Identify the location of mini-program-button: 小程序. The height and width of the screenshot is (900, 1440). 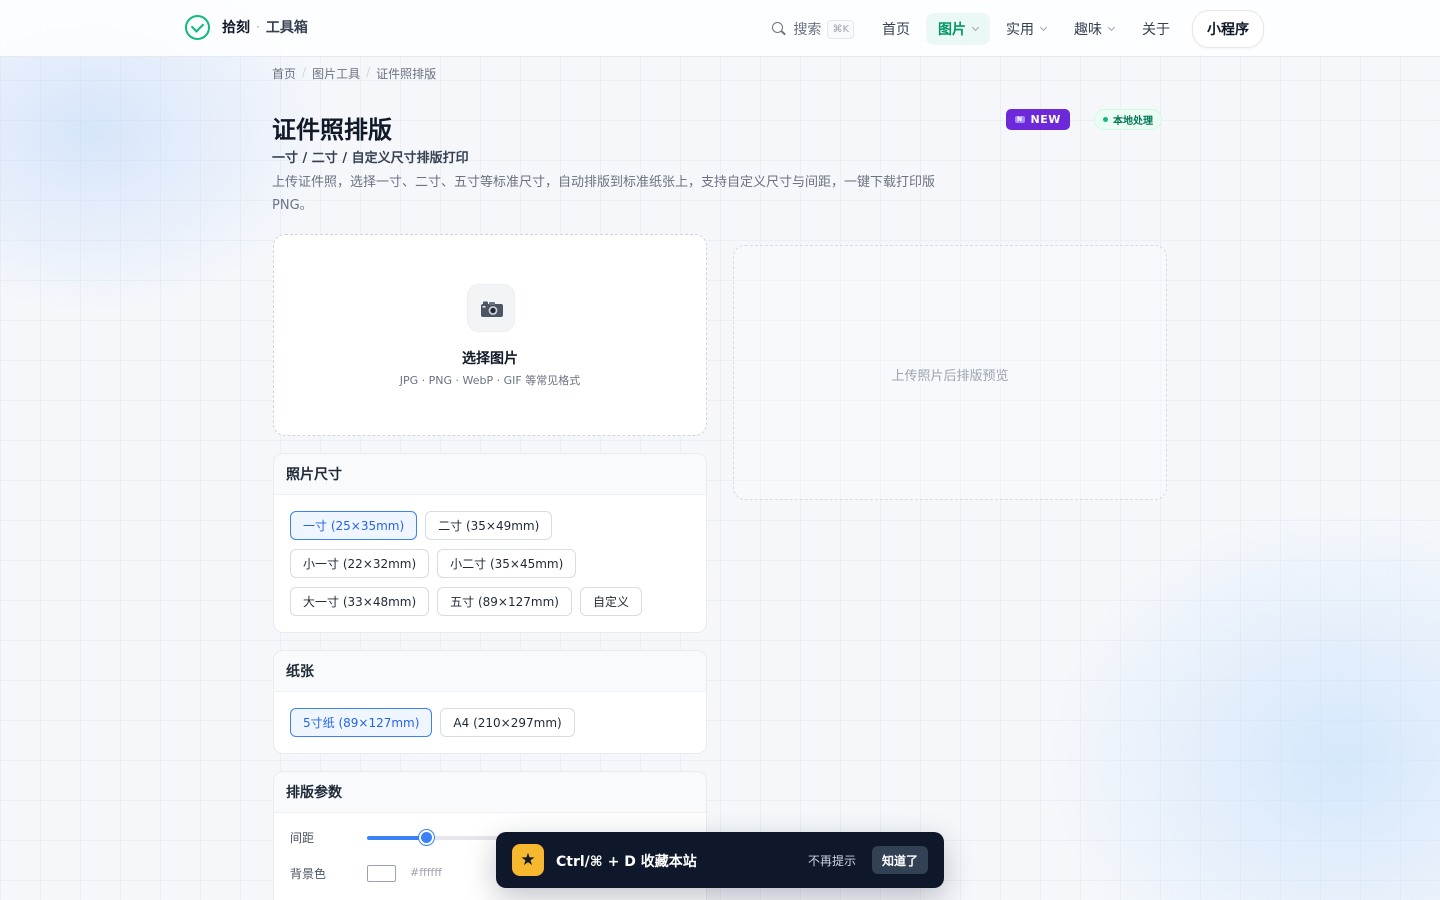
(1228, 29).